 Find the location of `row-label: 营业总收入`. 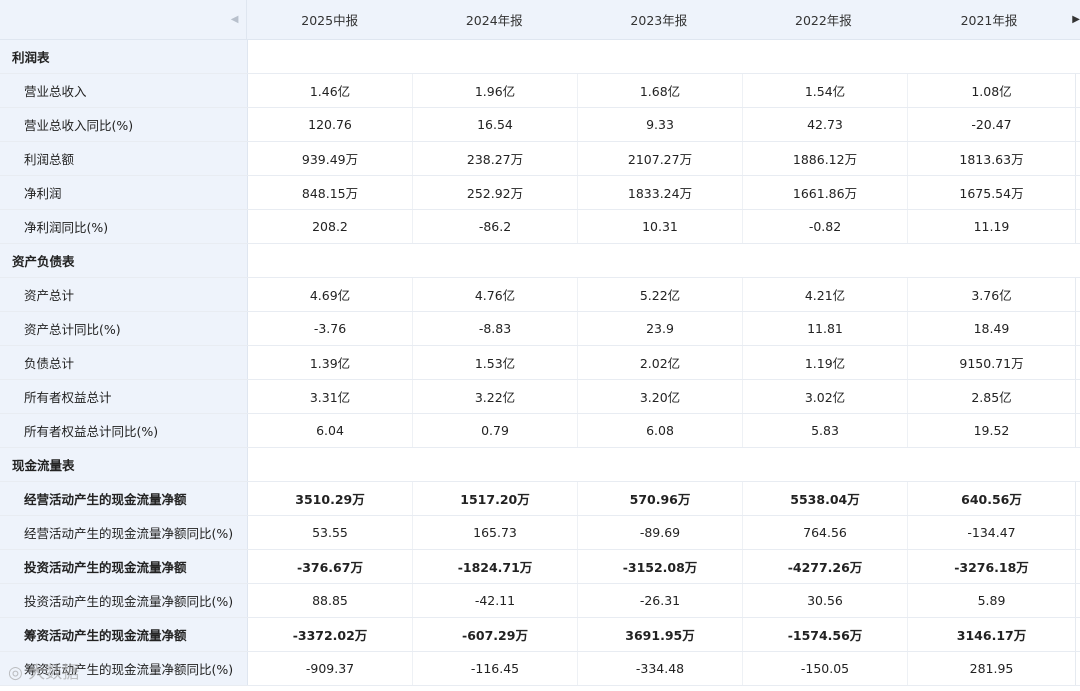

row-label: 营业总收入 is located at coordinates (124, 90).